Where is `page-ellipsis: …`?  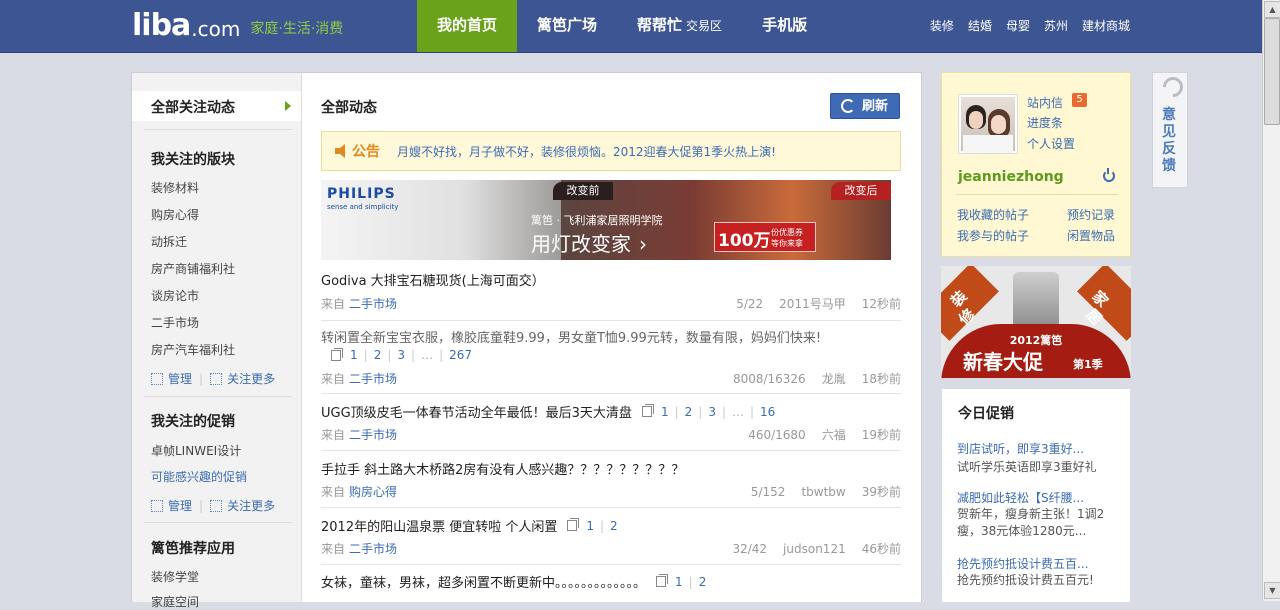
page-ellipsis: … is located at coordinates (738, 411).